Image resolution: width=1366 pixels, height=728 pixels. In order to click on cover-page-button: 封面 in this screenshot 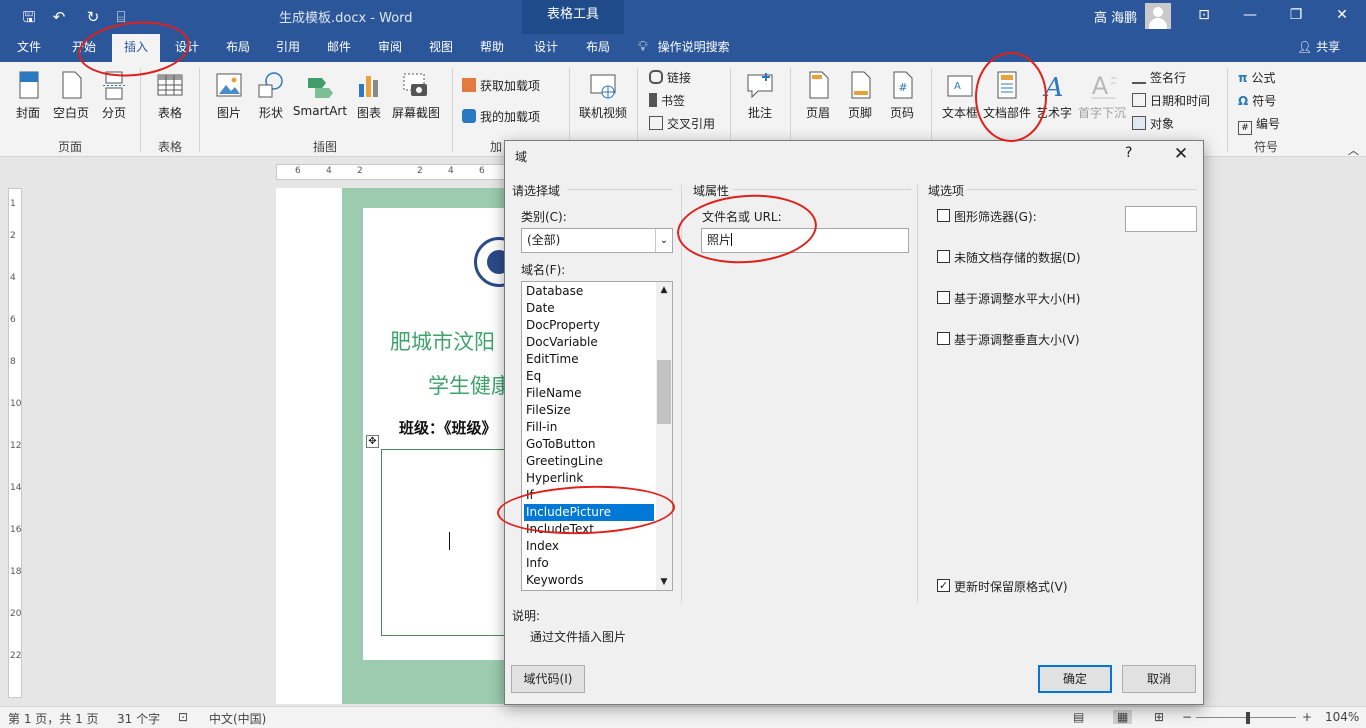, I will do `click(28, 95)`.